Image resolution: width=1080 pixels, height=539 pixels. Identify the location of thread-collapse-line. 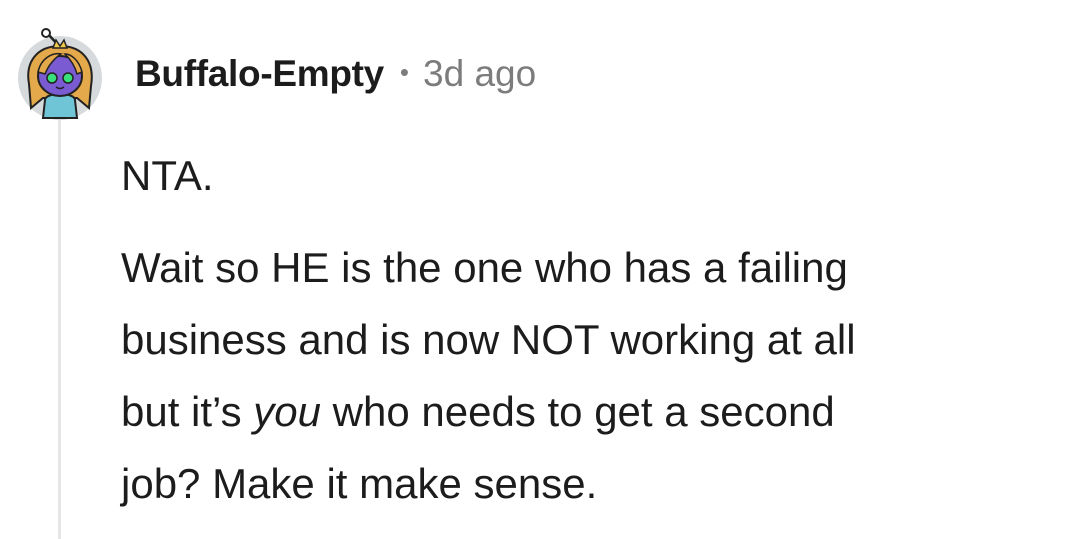
(59, 327).